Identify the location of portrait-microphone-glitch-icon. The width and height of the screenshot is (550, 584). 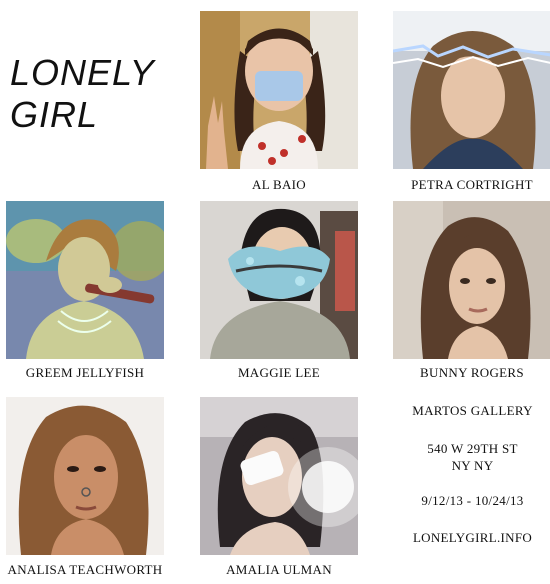
(85, 280).